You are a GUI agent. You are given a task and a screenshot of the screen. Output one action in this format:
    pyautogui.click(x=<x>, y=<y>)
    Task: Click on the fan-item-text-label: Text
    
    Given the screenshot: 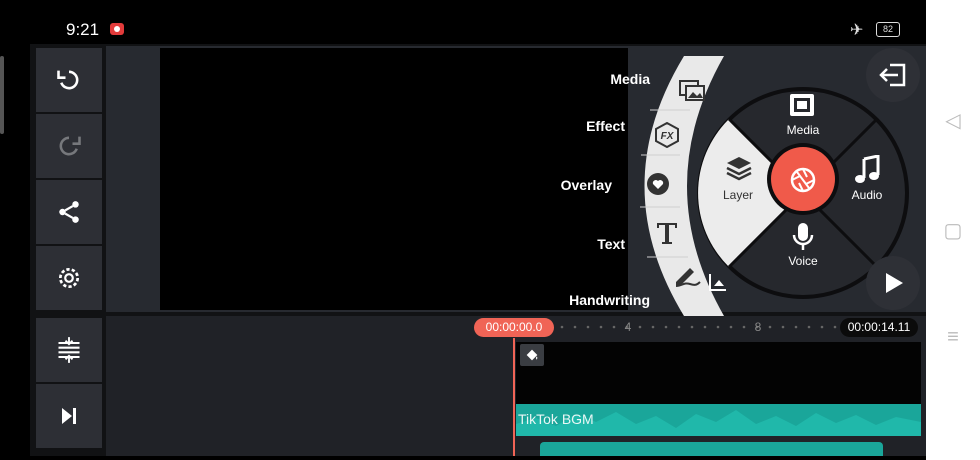 What is the action you would take?
    pyautogui.click(x=545, y=244)
    